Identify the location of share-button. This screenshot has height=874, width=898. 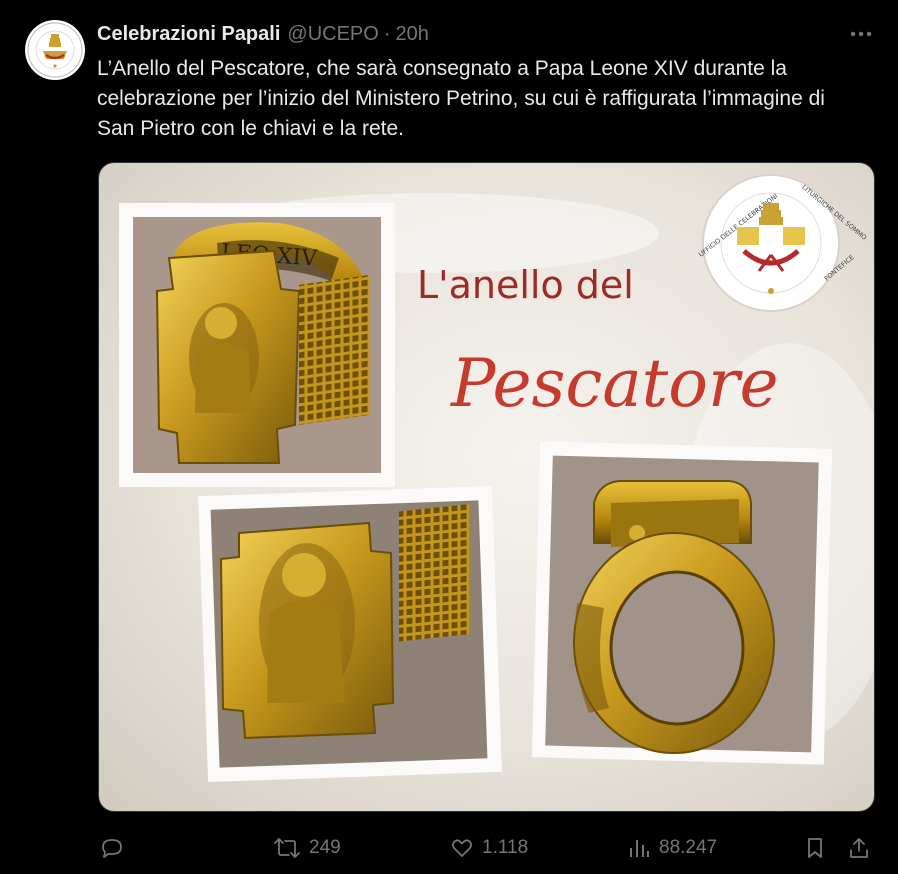
(859, 848).